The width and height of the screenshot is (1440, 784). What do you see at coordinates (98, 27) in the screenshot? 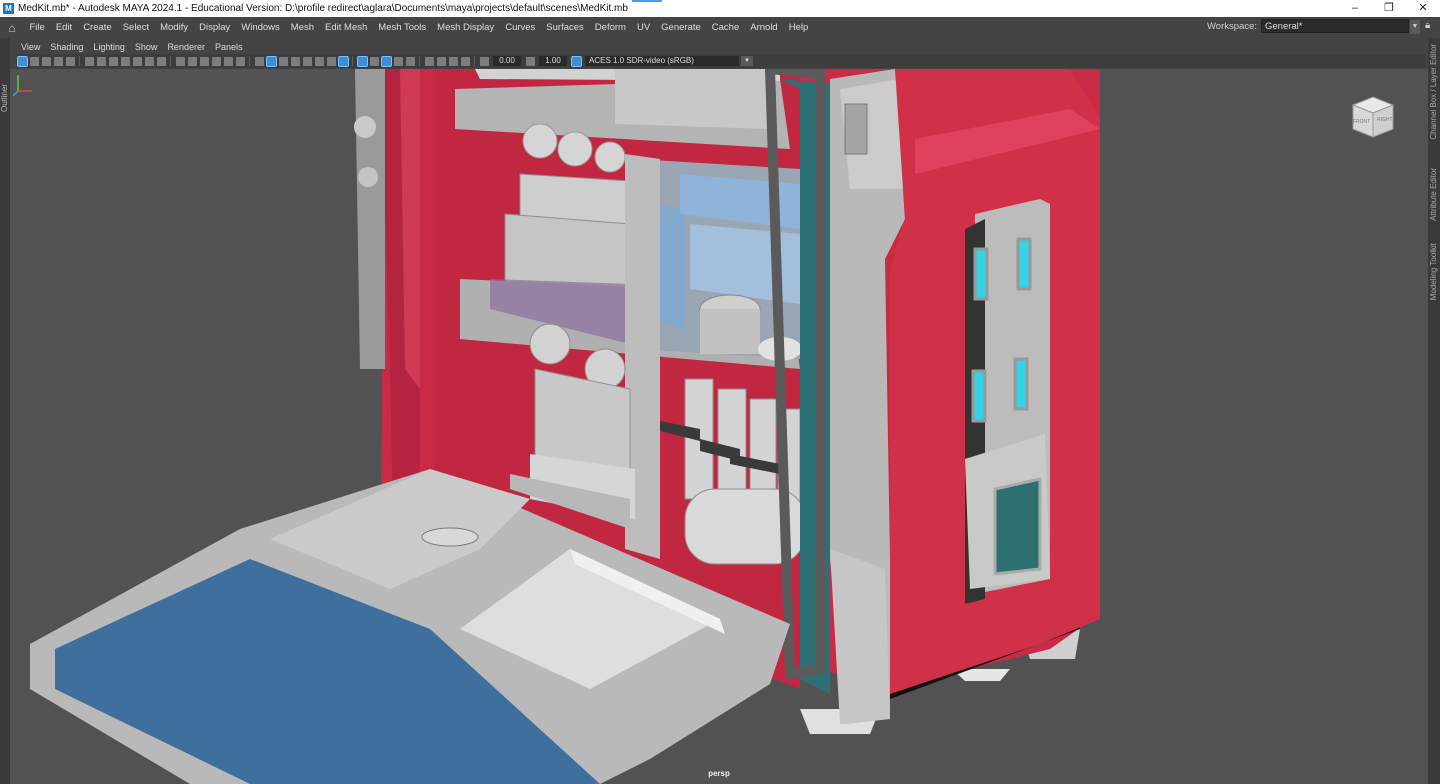
I see `menu-create: Create` at bounding box center [98, 27].